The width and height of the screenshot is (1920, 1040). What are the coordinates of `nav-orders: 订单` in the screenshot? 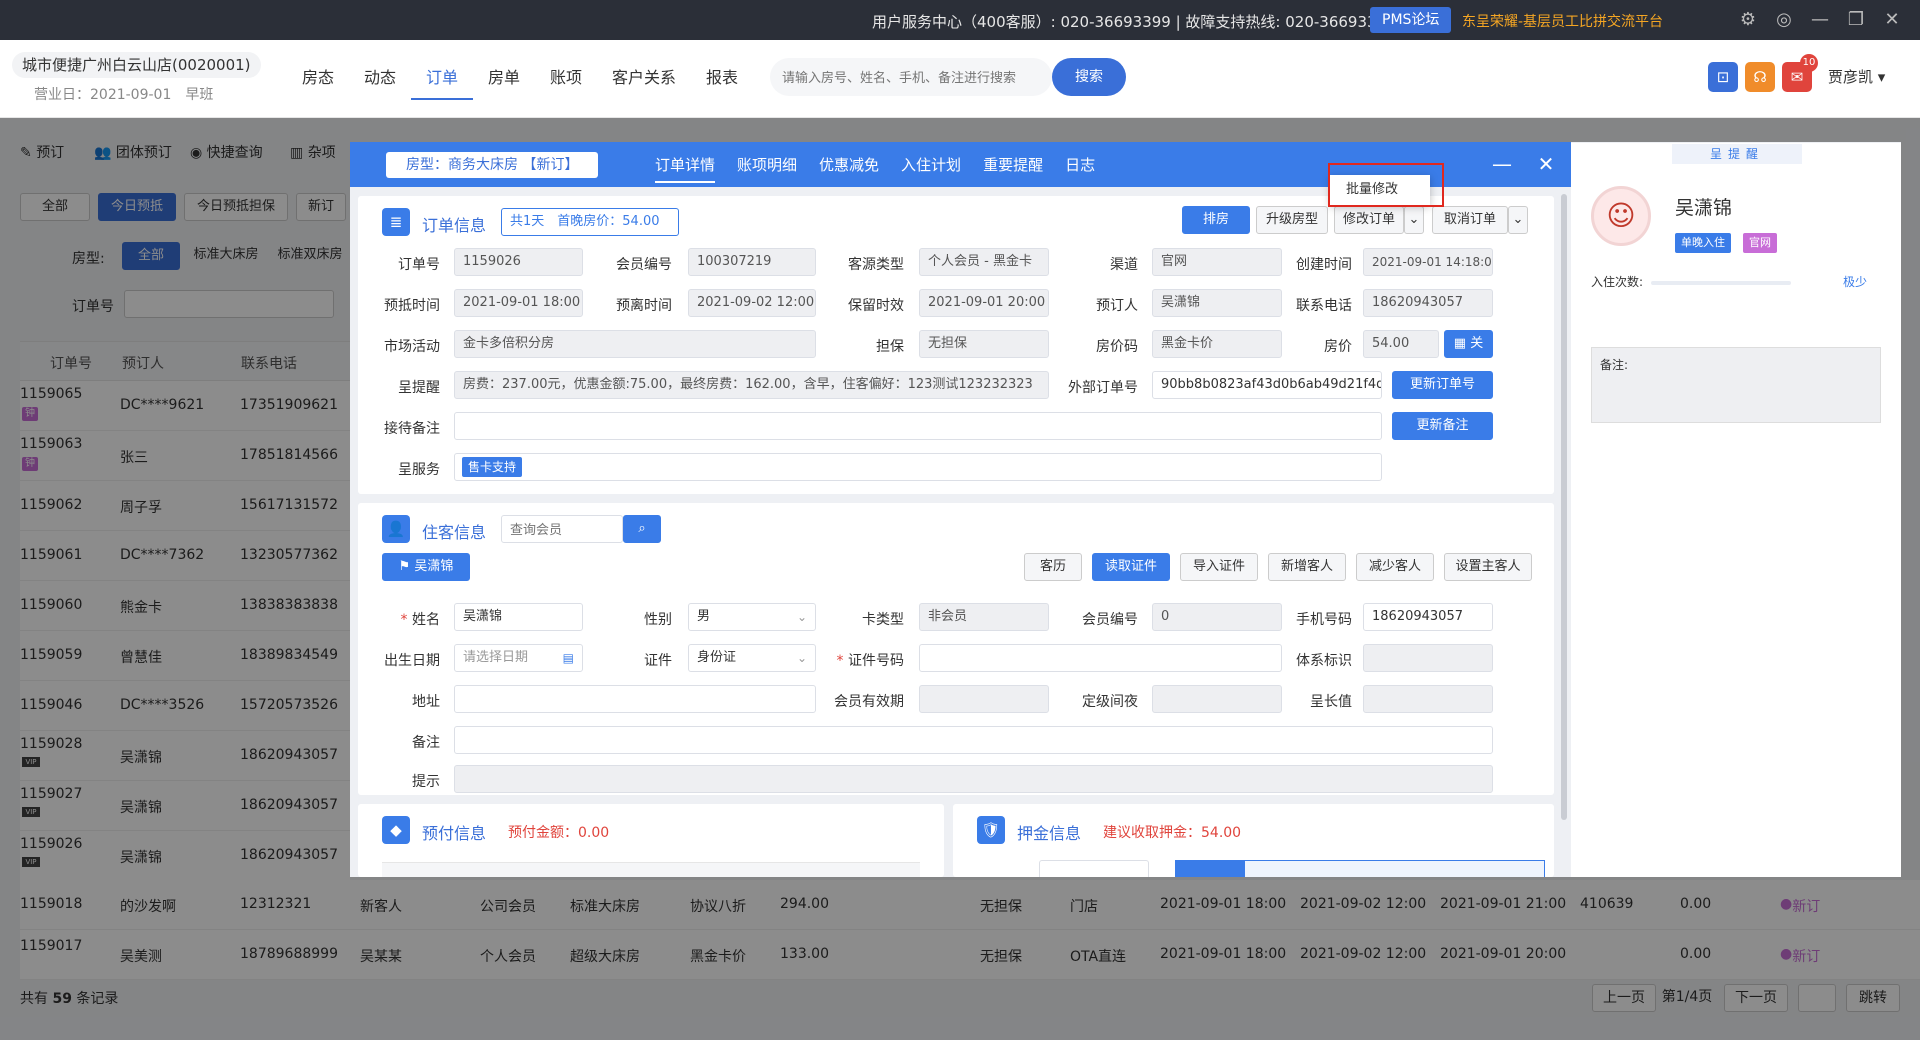 It's located at (442, 83).